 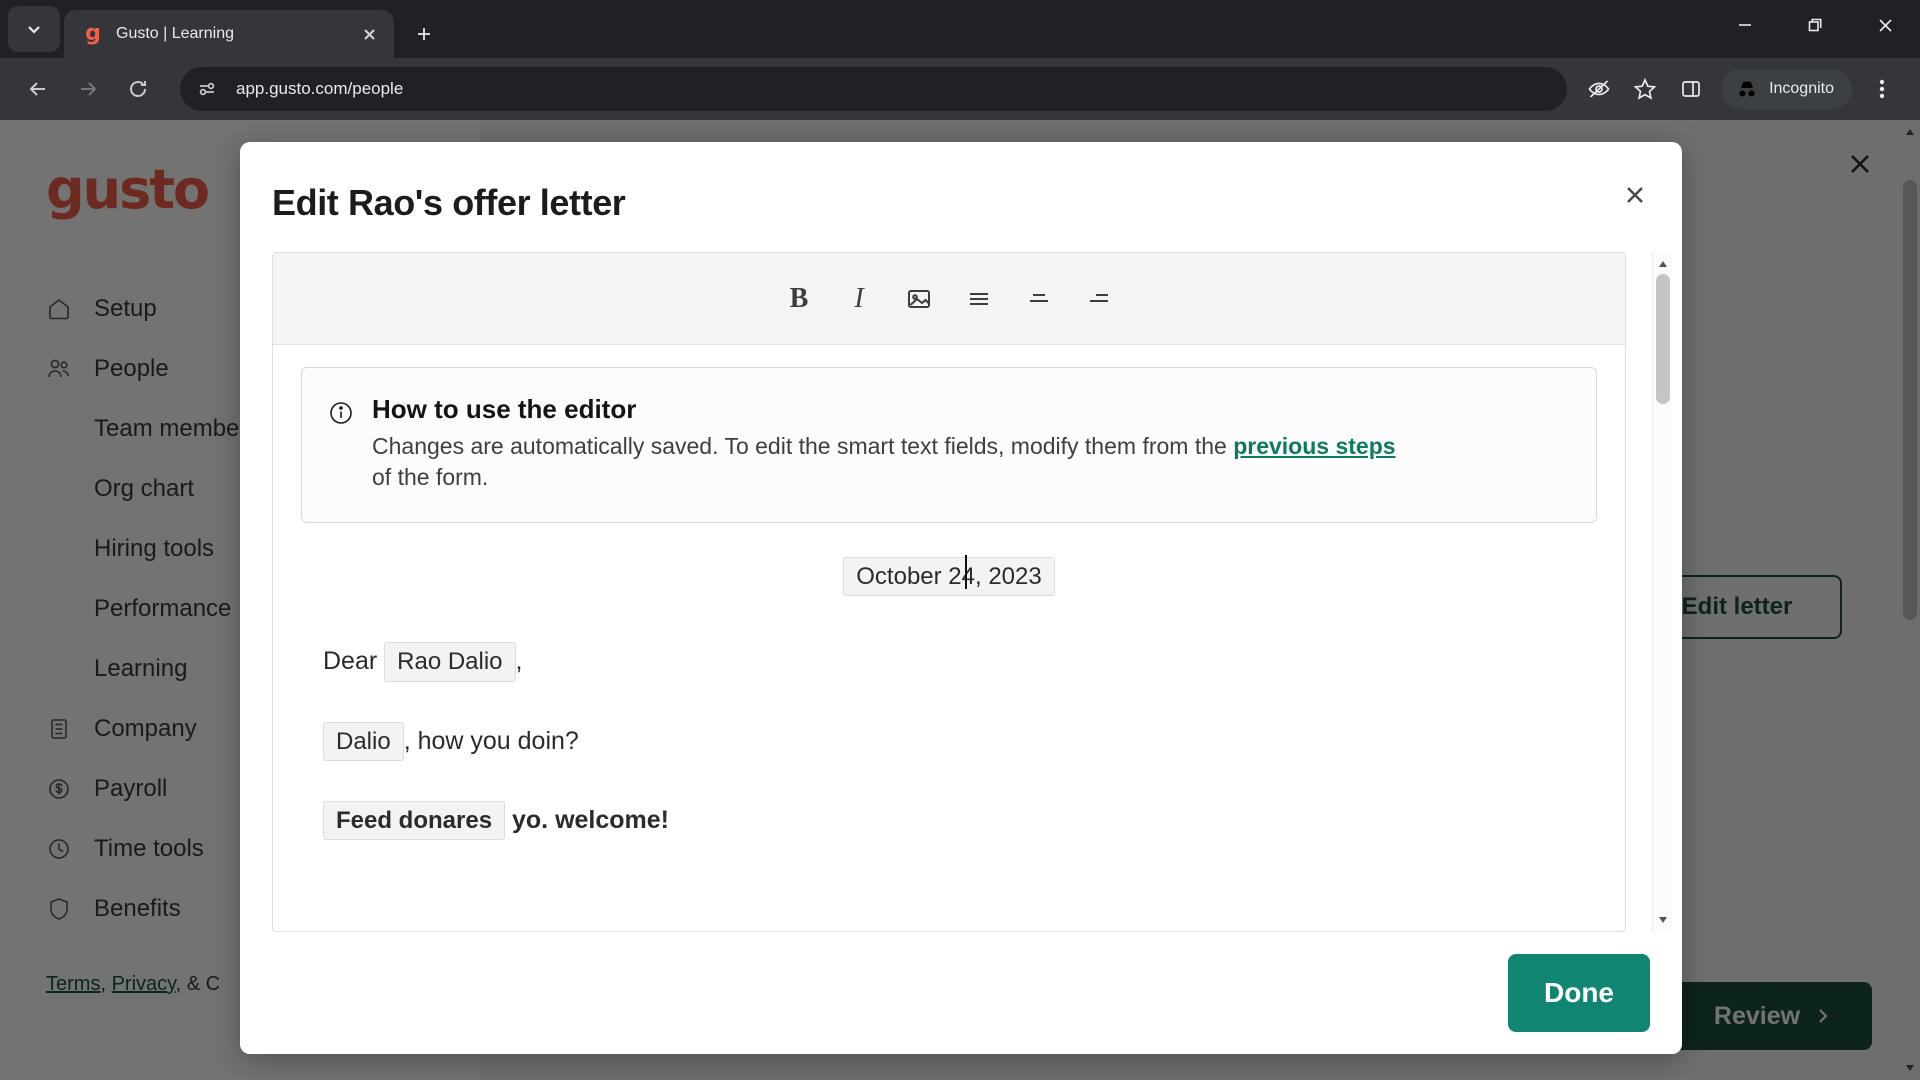 I want to click on previous-steps-link: previous steps, so click(x=1314, y=446).